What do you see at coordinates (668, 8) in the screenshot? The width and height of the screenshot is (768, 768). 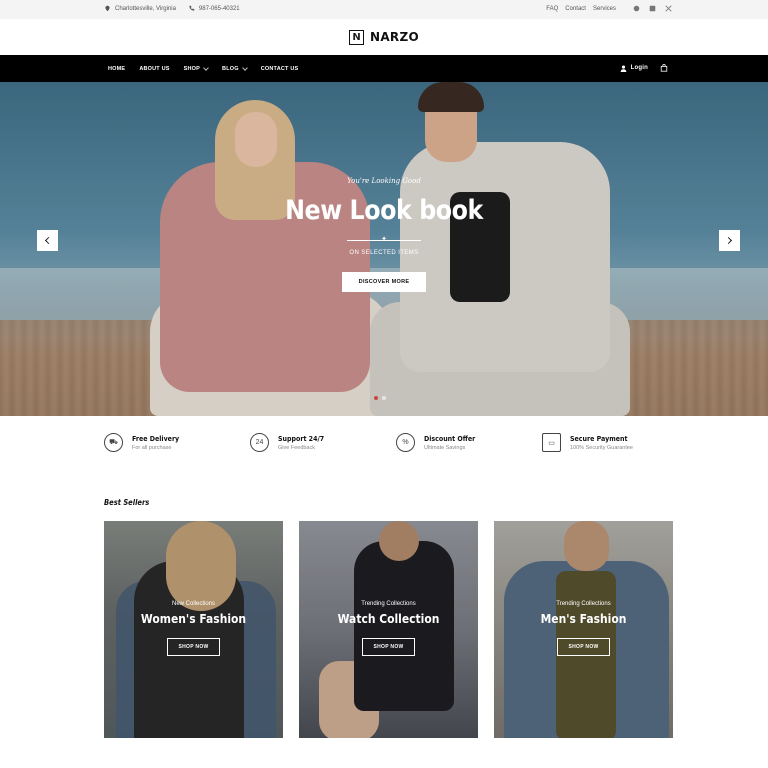 I see `x-icon` at bounding box center [668, 8].